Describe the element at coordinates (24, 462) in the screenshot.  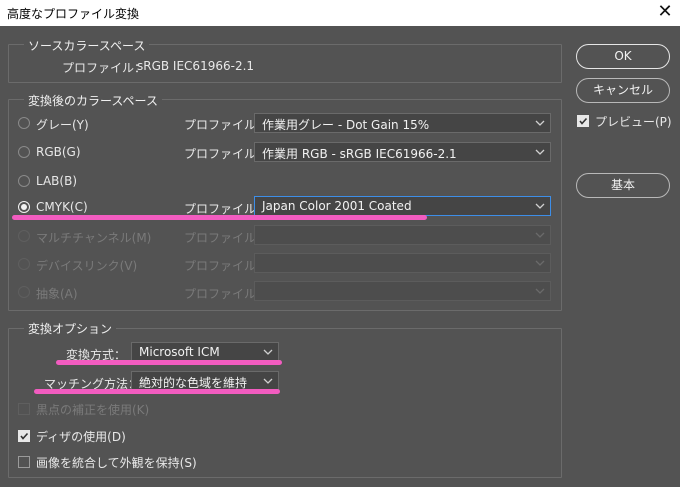
I see `flatten-checkbox` at that location.